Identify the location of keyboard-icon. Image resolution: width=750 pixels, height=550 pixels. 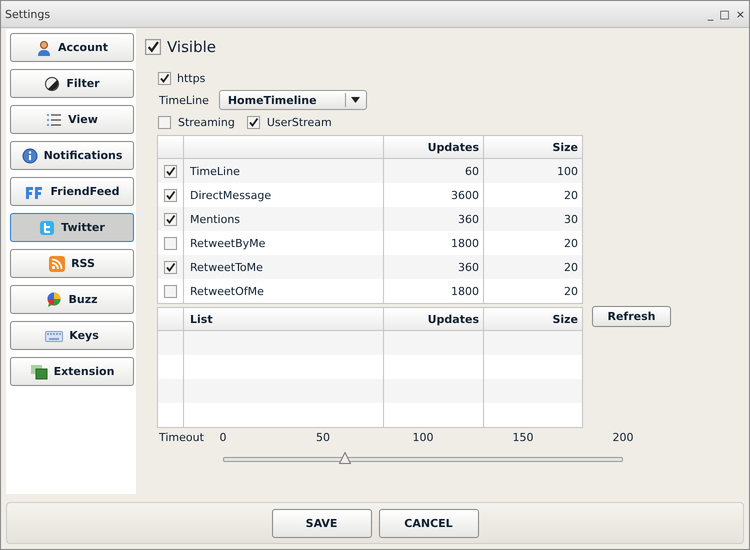
(54, 335).